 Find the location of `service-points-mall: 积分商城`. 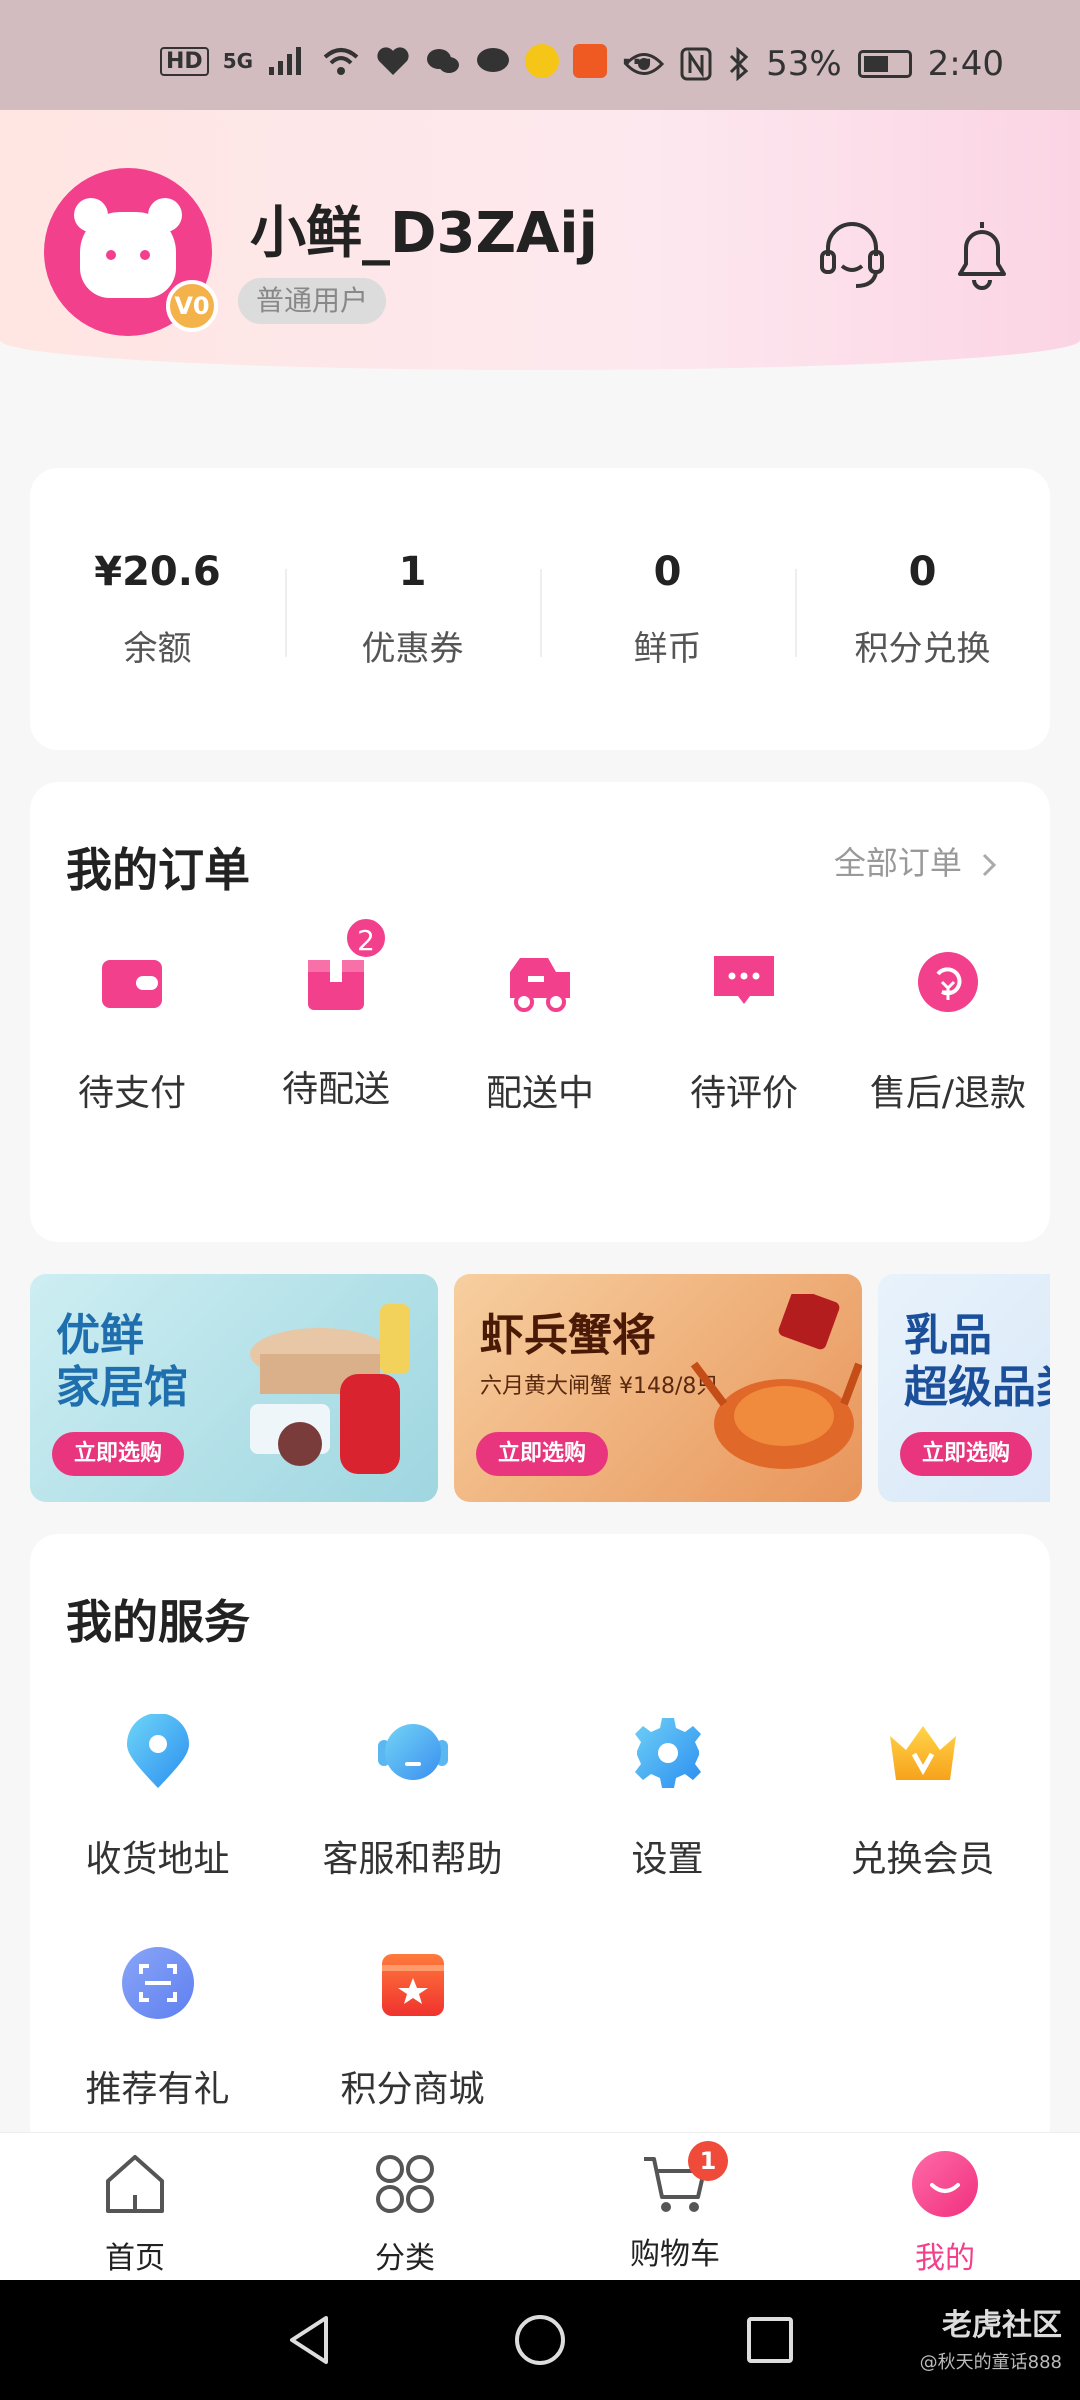

service-points-mall: 积分商城 is located at coordinates (412, 2028).